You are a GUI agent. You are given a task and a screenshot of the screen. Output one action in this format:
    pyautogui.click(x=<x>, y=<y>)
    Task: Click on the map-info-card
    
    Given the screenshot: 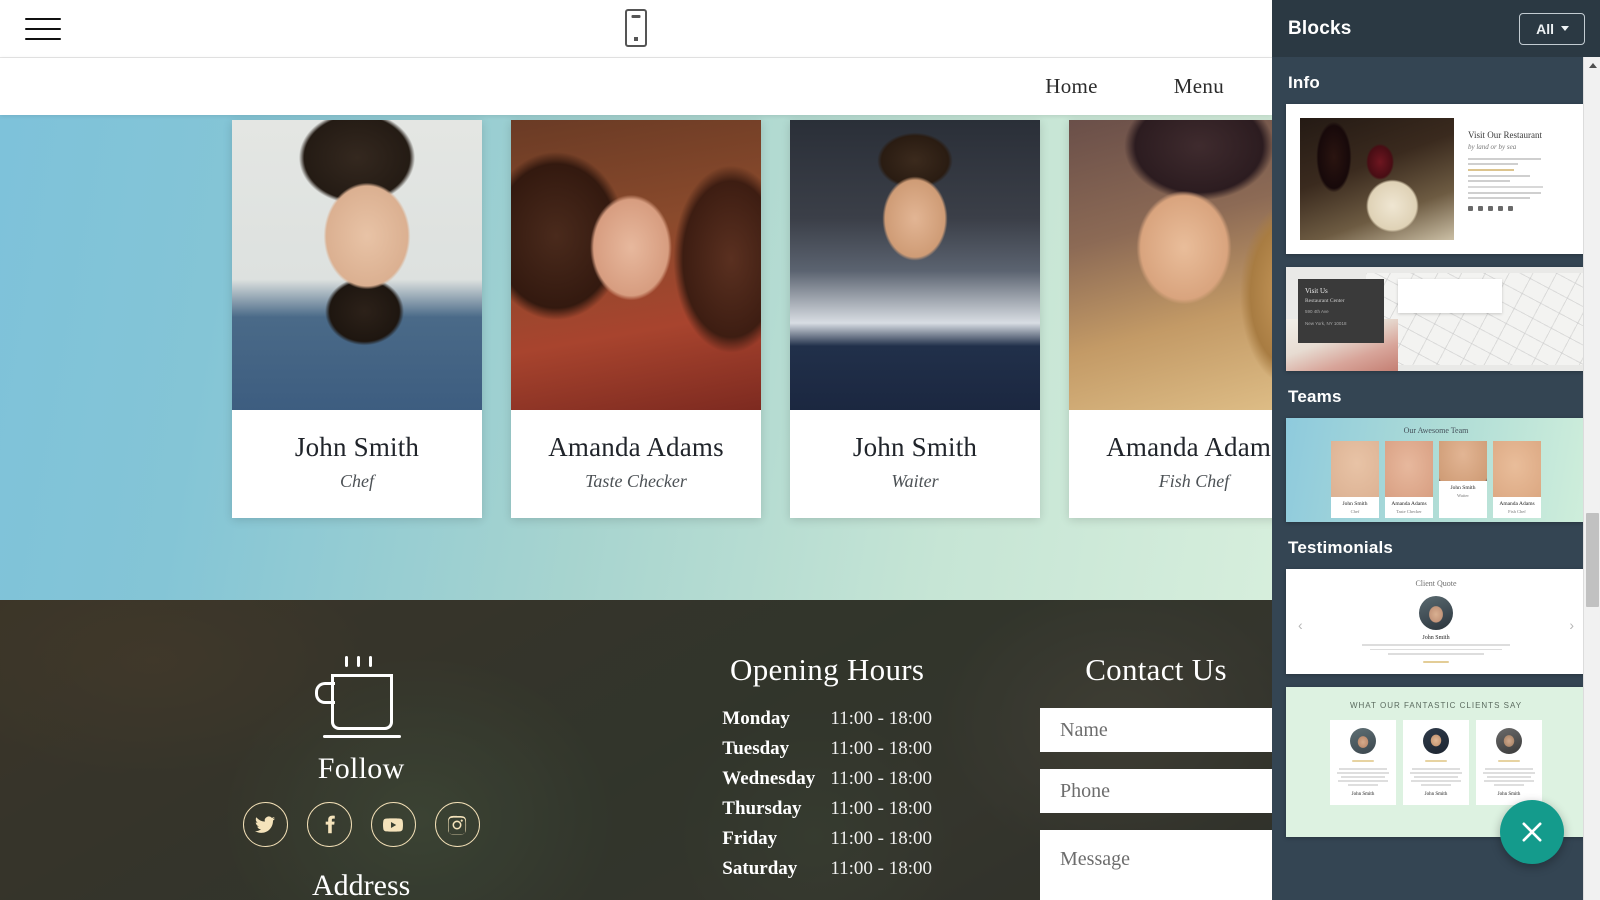 What is the action you would take?
    pyautogui.click(x=1450, y=296)
    